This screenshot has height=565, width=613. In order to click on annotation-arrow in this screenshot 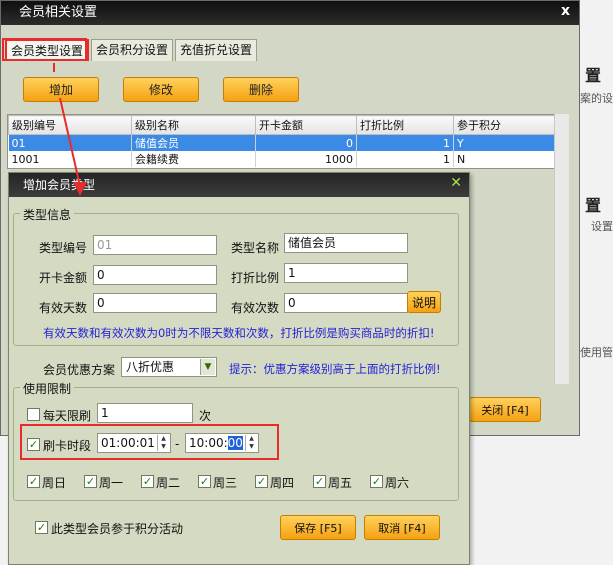, I will do `click(70, 129)`.